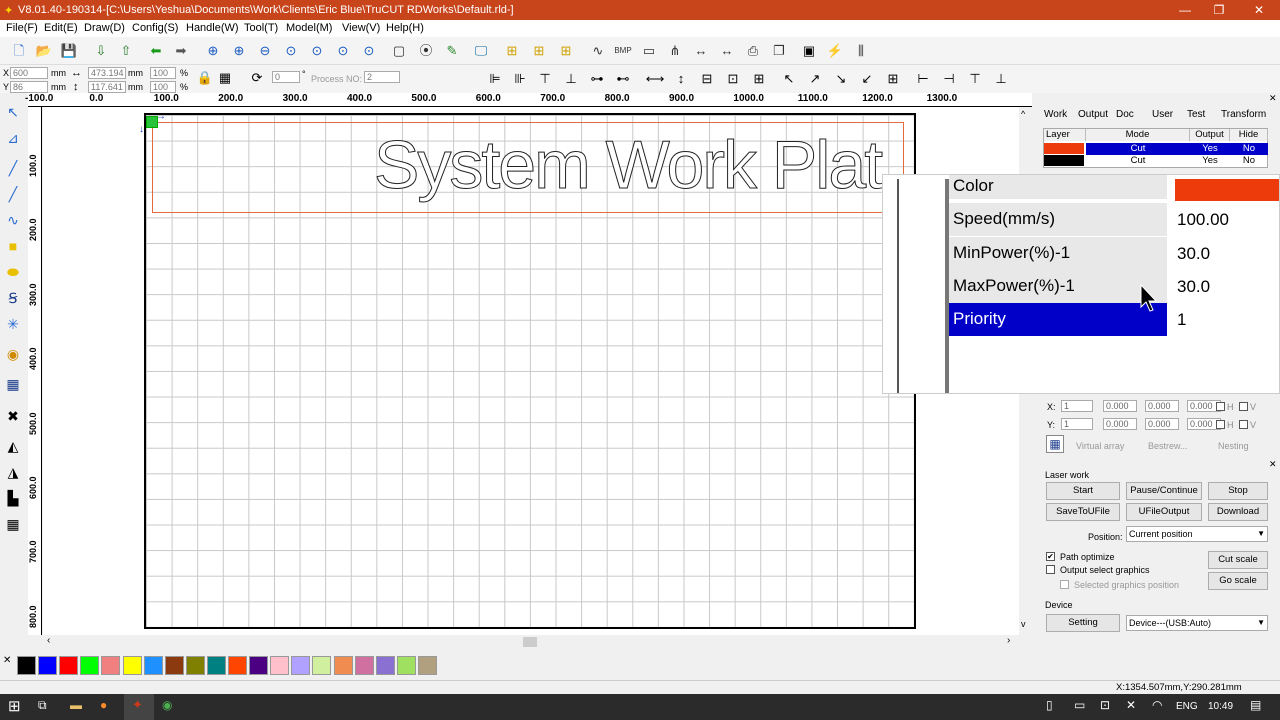 The height and width of the screenshot is (720, 1280). Describe the element at coordinates (343, 51) in the screenshot. I see `zoom-select-icon: ⊙` at that location.